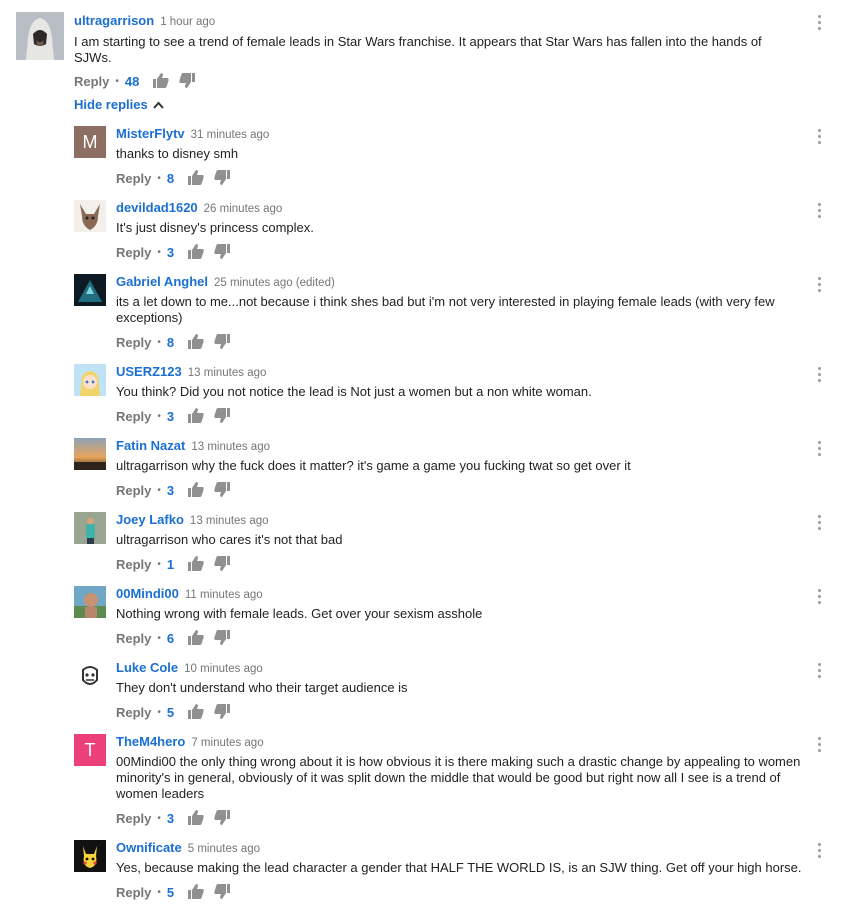 The height and width of the screenshot is (906, 852). Describe the element at coordinates (149, 371) in the screenshot. I see `author-name: USERZ123` at that location.